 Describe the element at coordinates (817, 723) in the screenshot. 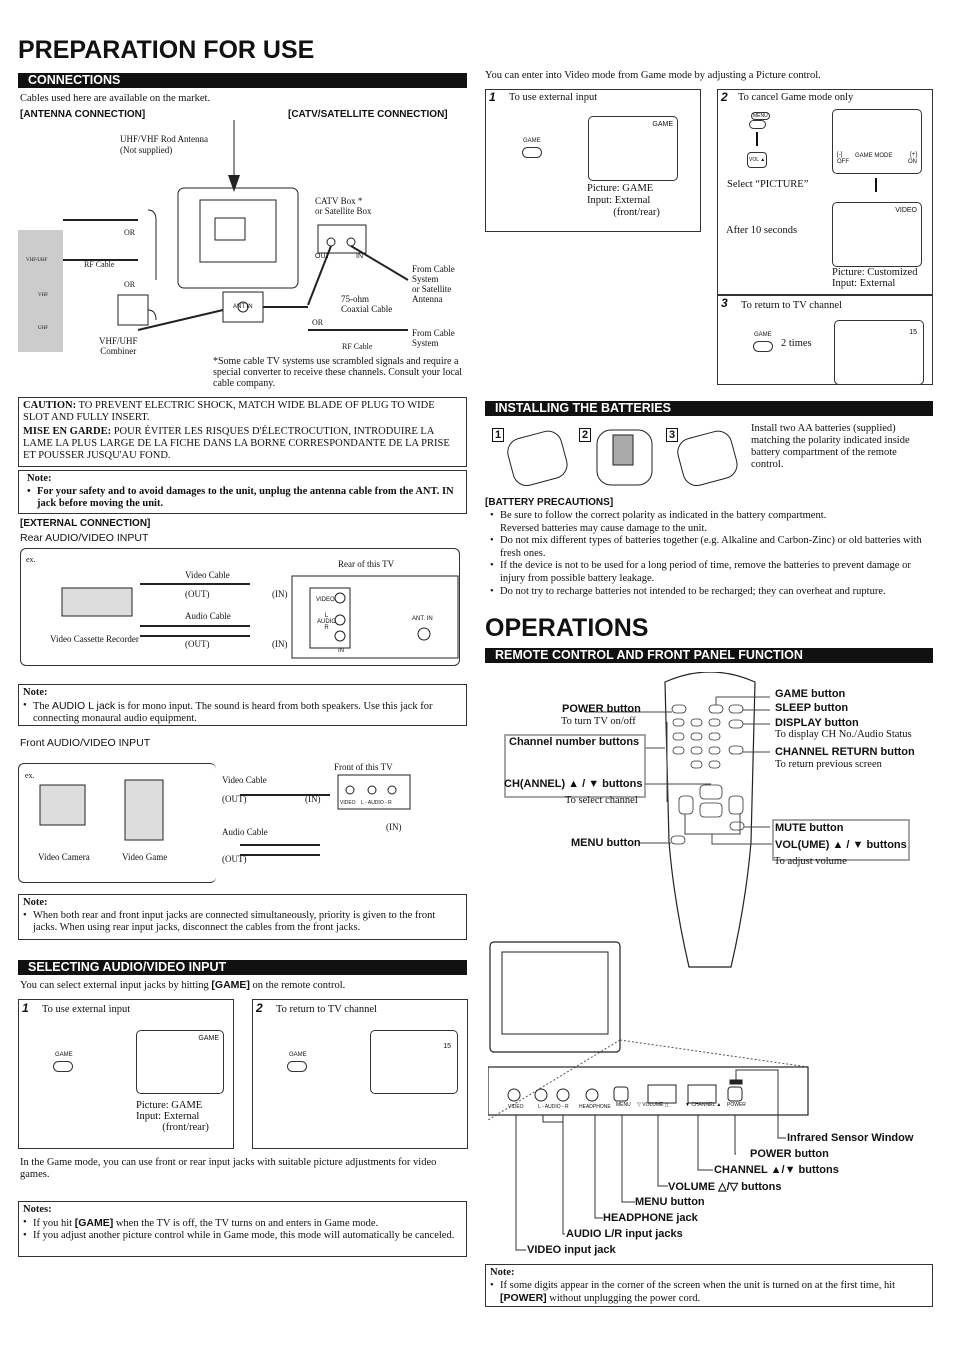

I see `display-button-label: DISPLAY button` at that location.